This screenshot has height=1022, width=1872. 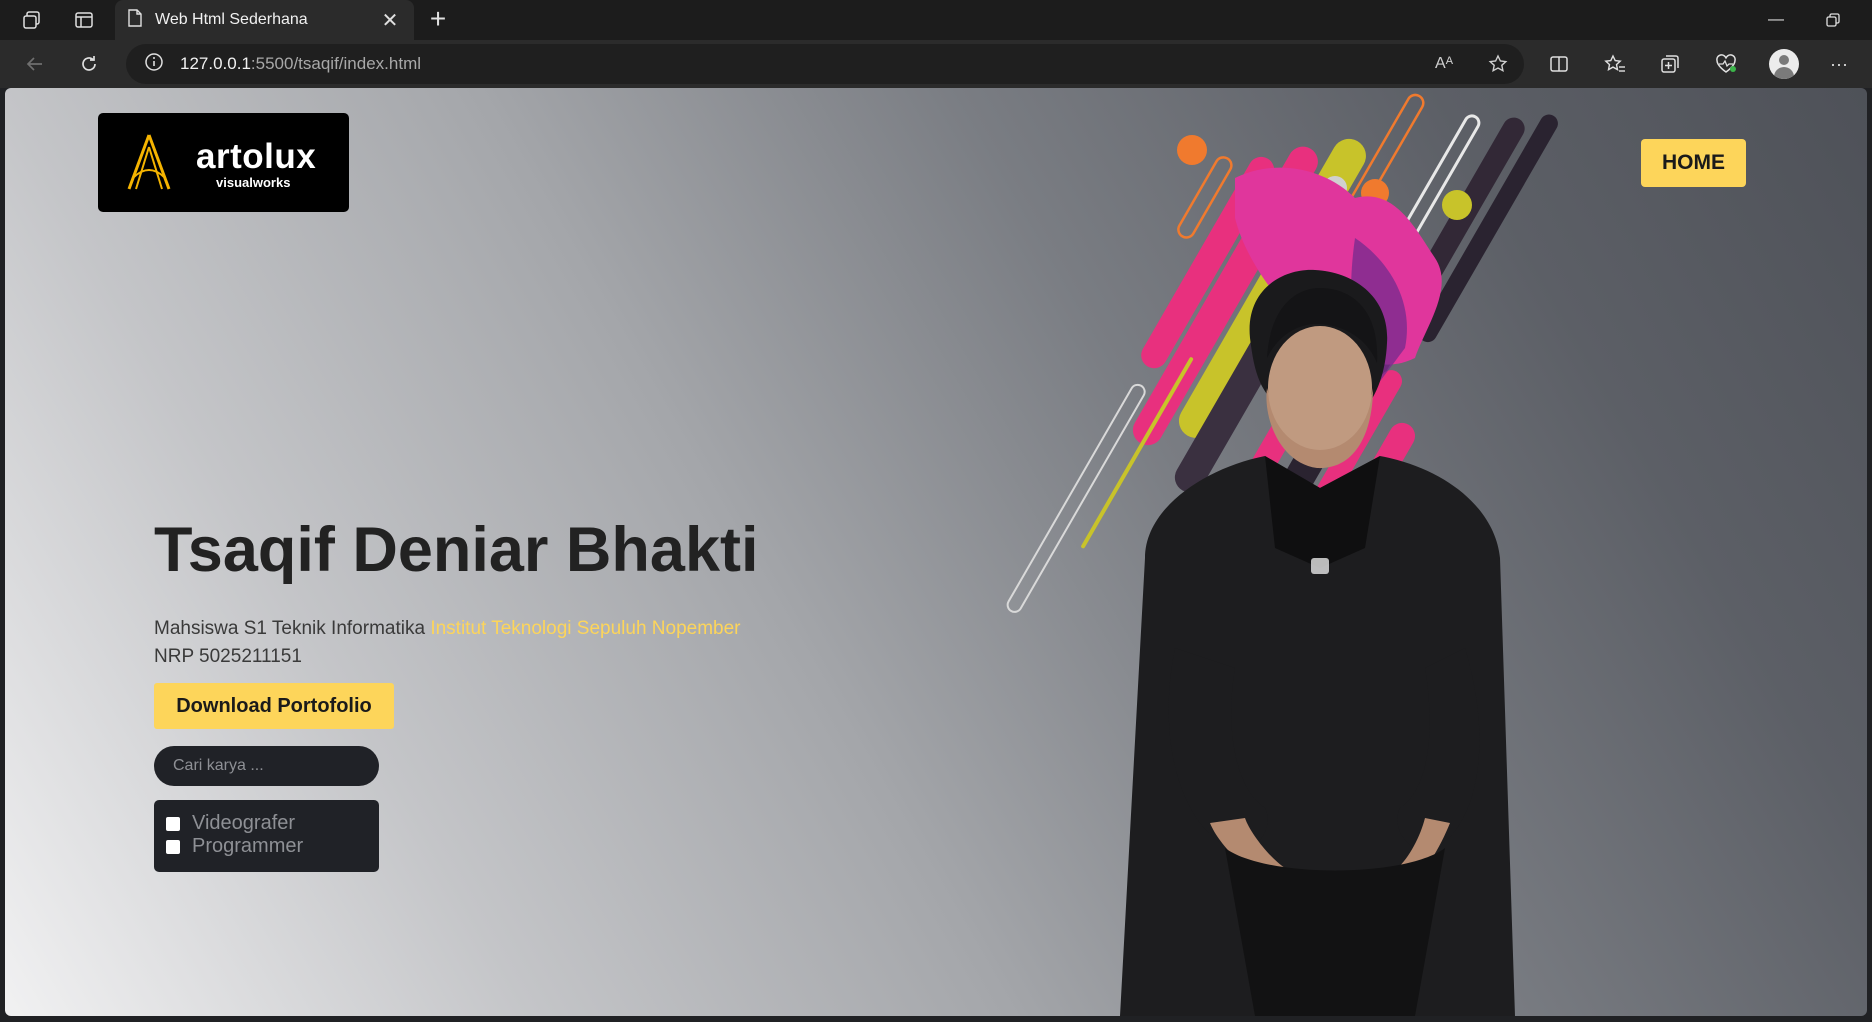 I want to click on hero-nrp: NRP 5025211151, so click(x=228, y=656).